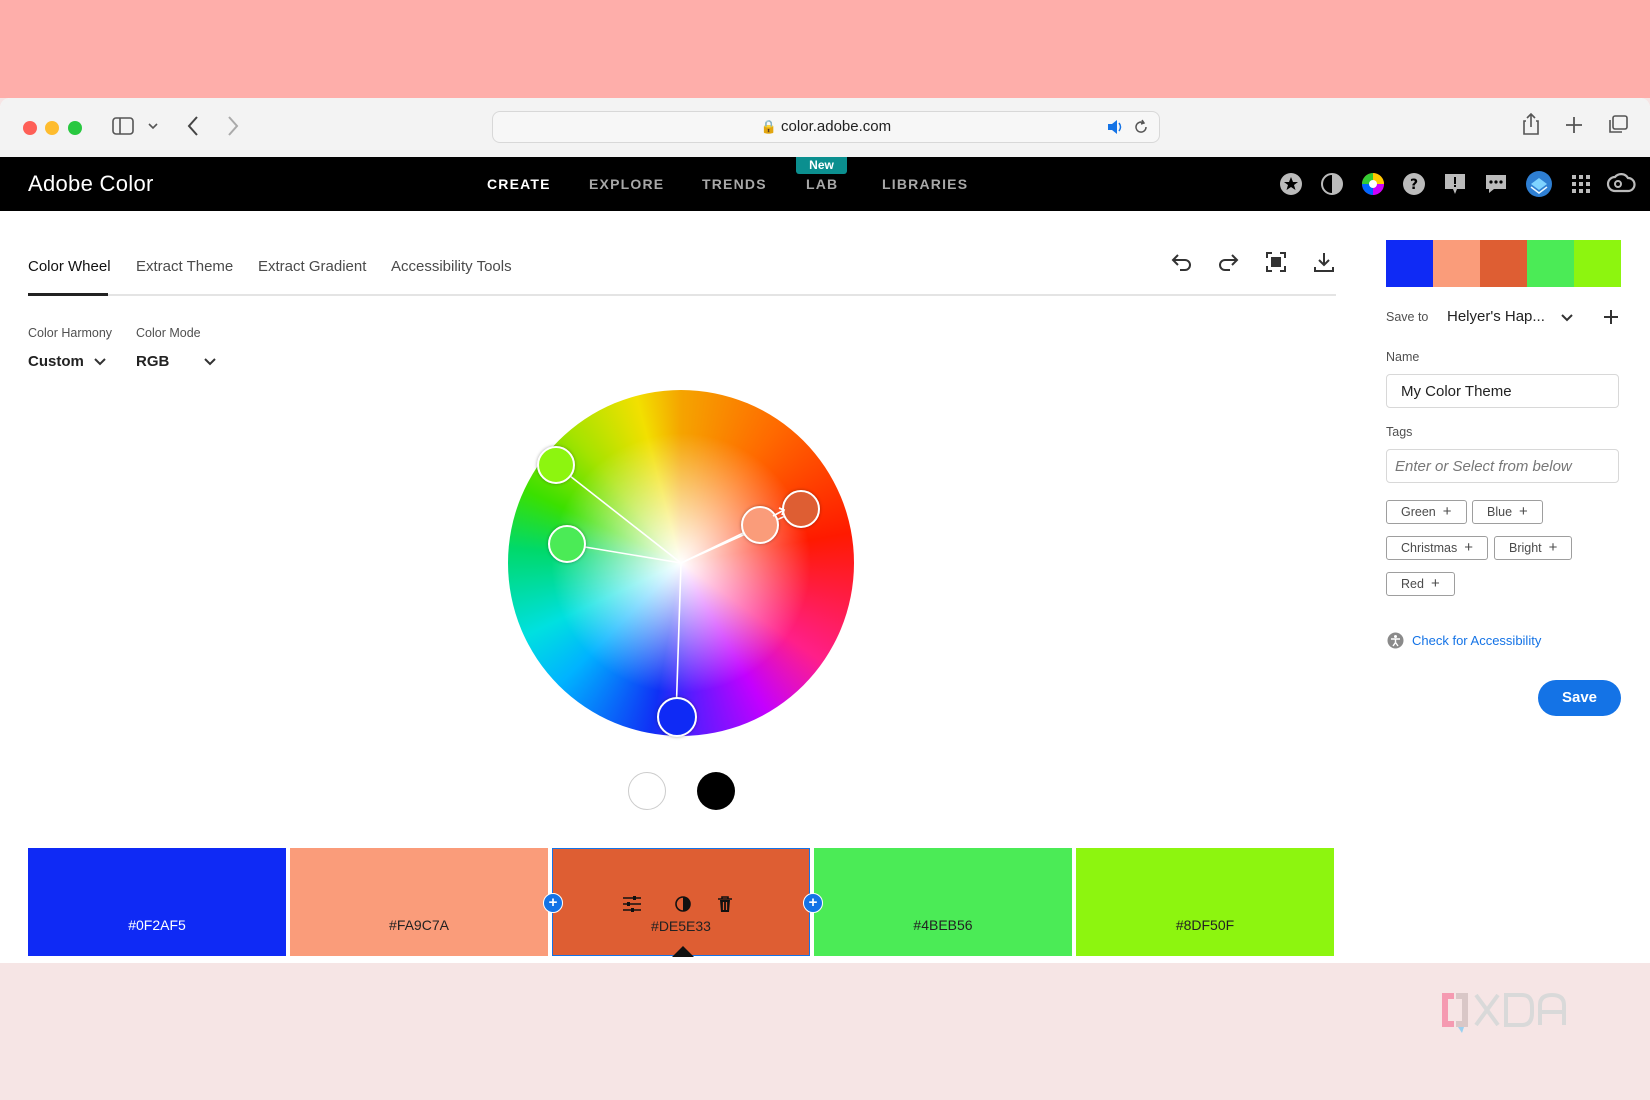  I want to click on swatch-1: #0F2AF5, so click(157, 902).